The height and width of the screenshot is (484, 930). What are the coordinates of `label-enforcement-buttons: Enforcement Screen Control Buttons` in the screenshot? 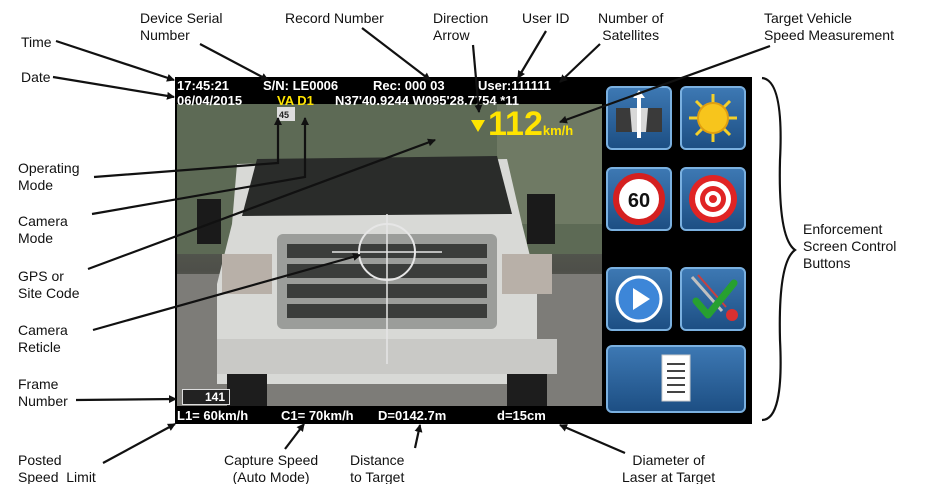 It's located at (850, 246).